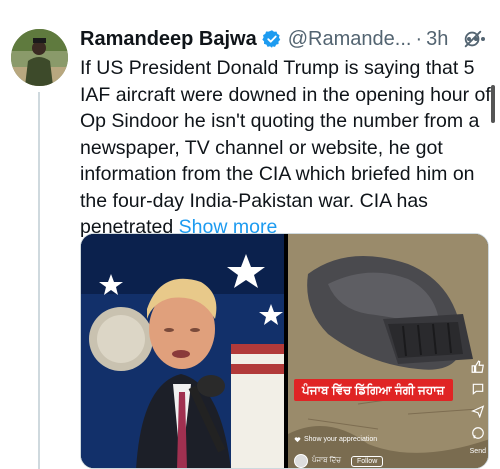  What do you see at coordinates (478, 433) in the screenshot?
I see `whatsapp-icon` at bounding box center [478, 433].